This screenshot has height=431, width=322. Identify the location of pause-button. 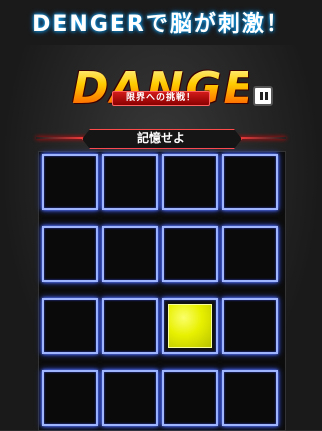
(263, 96).